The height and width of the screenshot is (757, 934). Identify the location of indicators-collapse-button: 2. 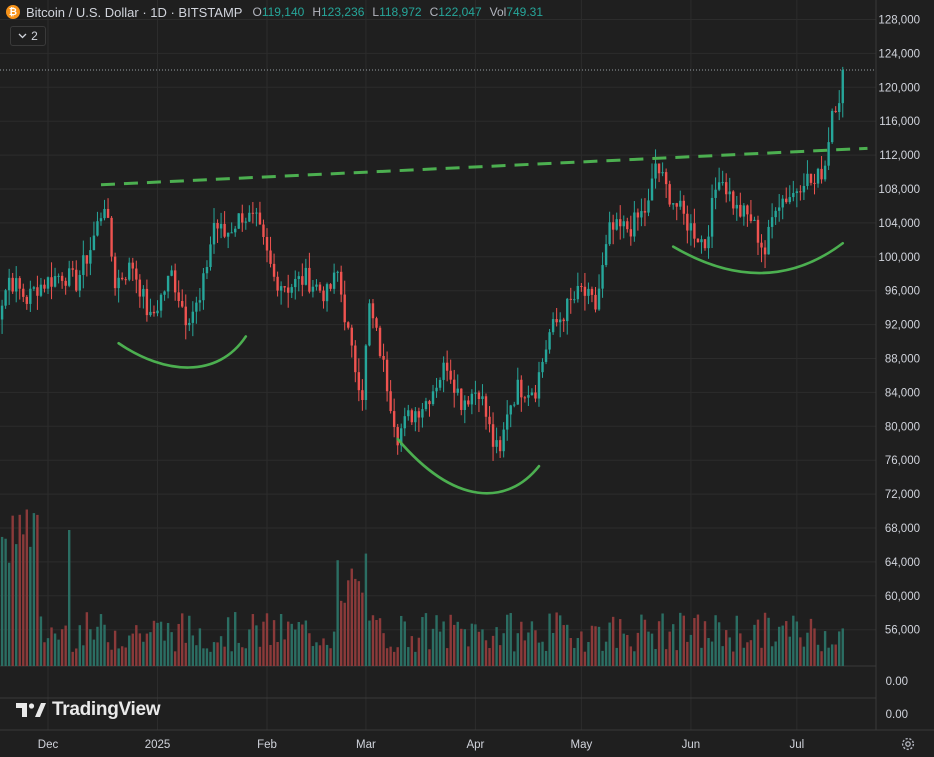
(28, 36).